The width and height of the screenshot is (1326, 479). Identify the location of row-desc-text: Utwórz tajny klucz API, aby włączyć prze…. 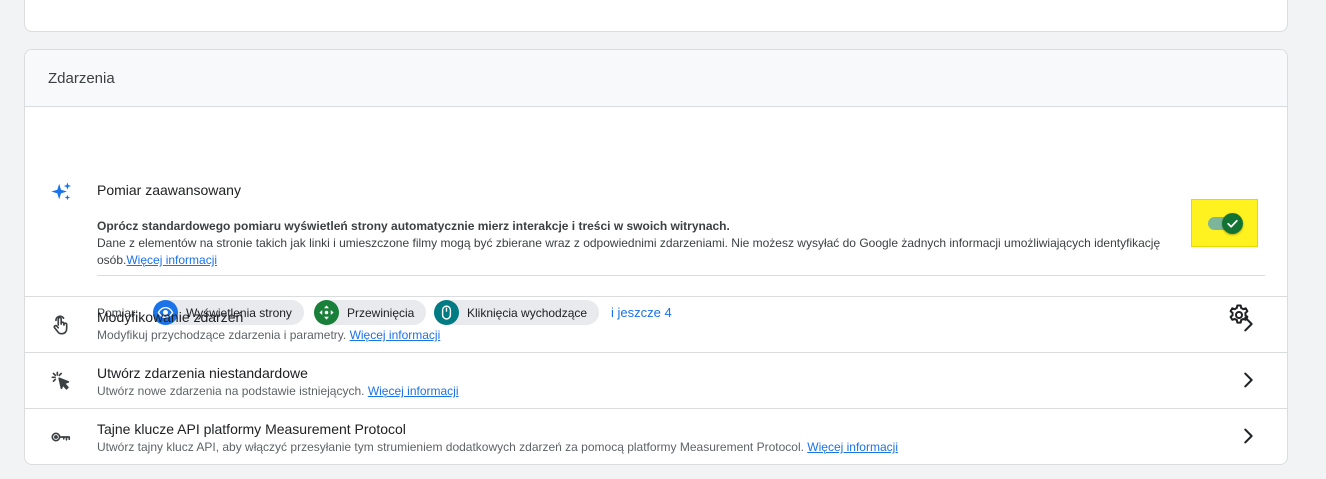
(450, 447).